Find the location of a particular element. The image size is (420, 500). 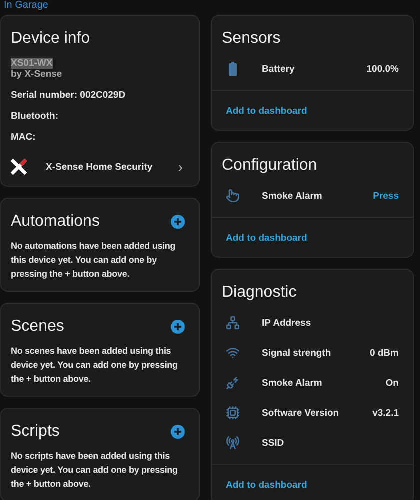

press-link: Press is located at coordinates (386, 196).